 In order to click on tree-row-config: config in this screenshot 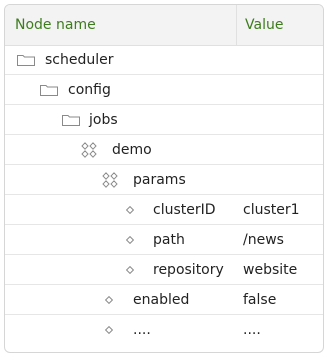, I will do `click(164, 90)`.